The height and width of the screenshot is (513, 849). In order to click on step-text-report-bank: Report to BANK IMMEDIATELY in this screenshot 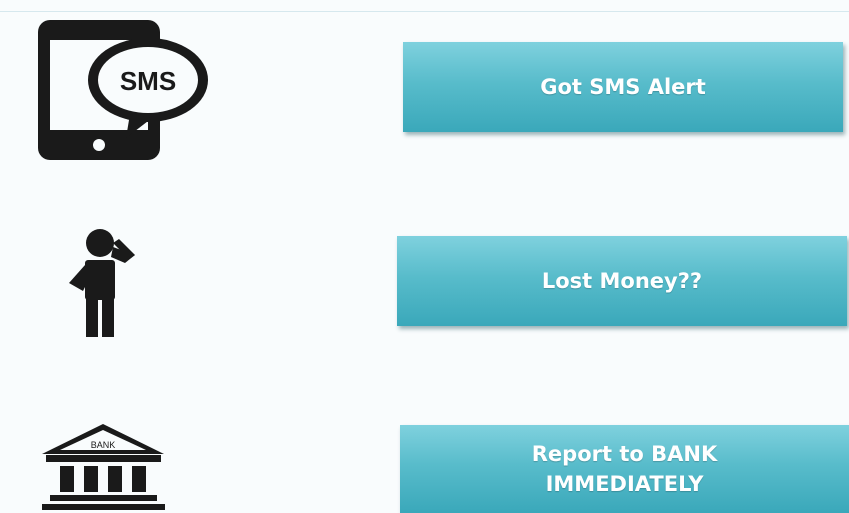, I will do `click(624, 468)`.